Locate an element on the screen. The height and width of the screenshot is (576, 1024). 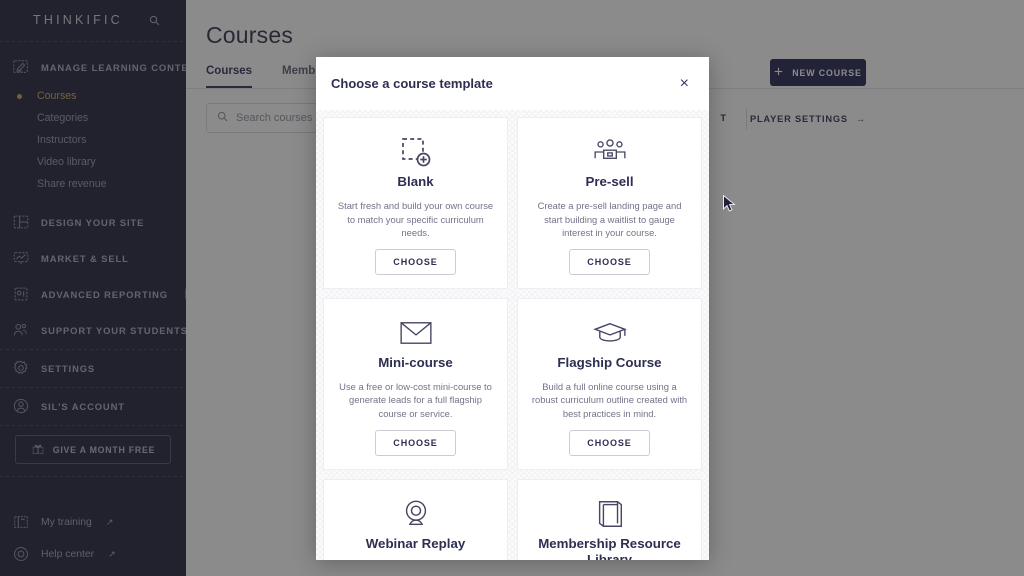
mouse-cursor is located at coordinates (729, 206).